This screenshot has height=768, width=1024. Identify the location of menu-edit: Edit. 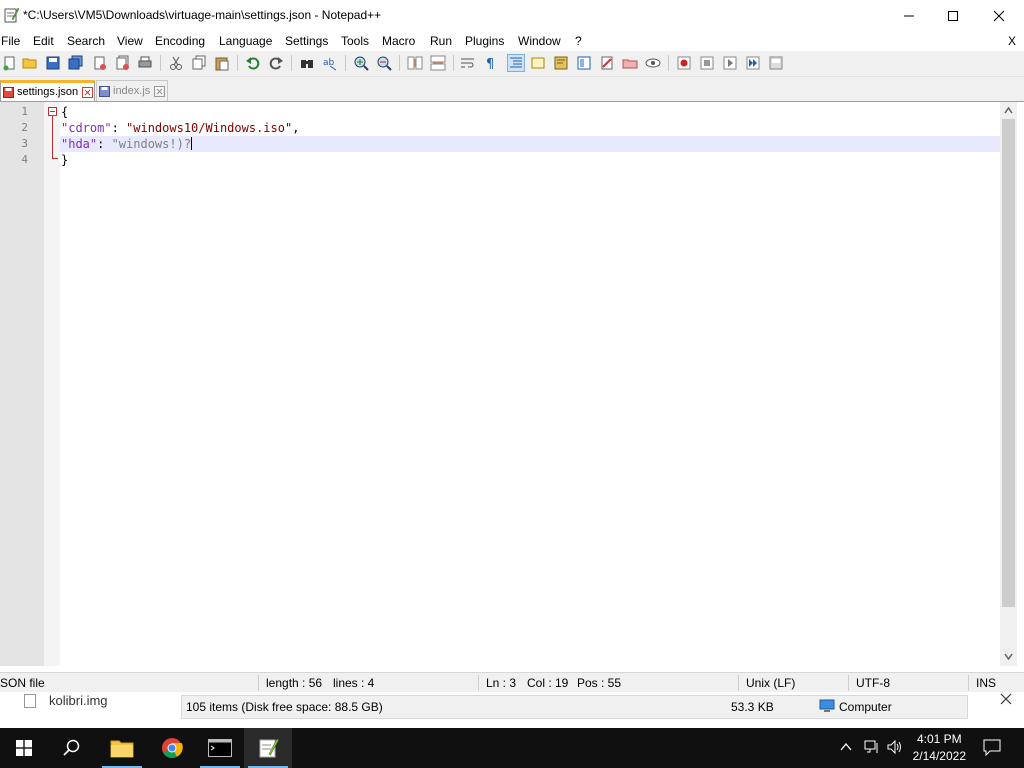
(43, 41).